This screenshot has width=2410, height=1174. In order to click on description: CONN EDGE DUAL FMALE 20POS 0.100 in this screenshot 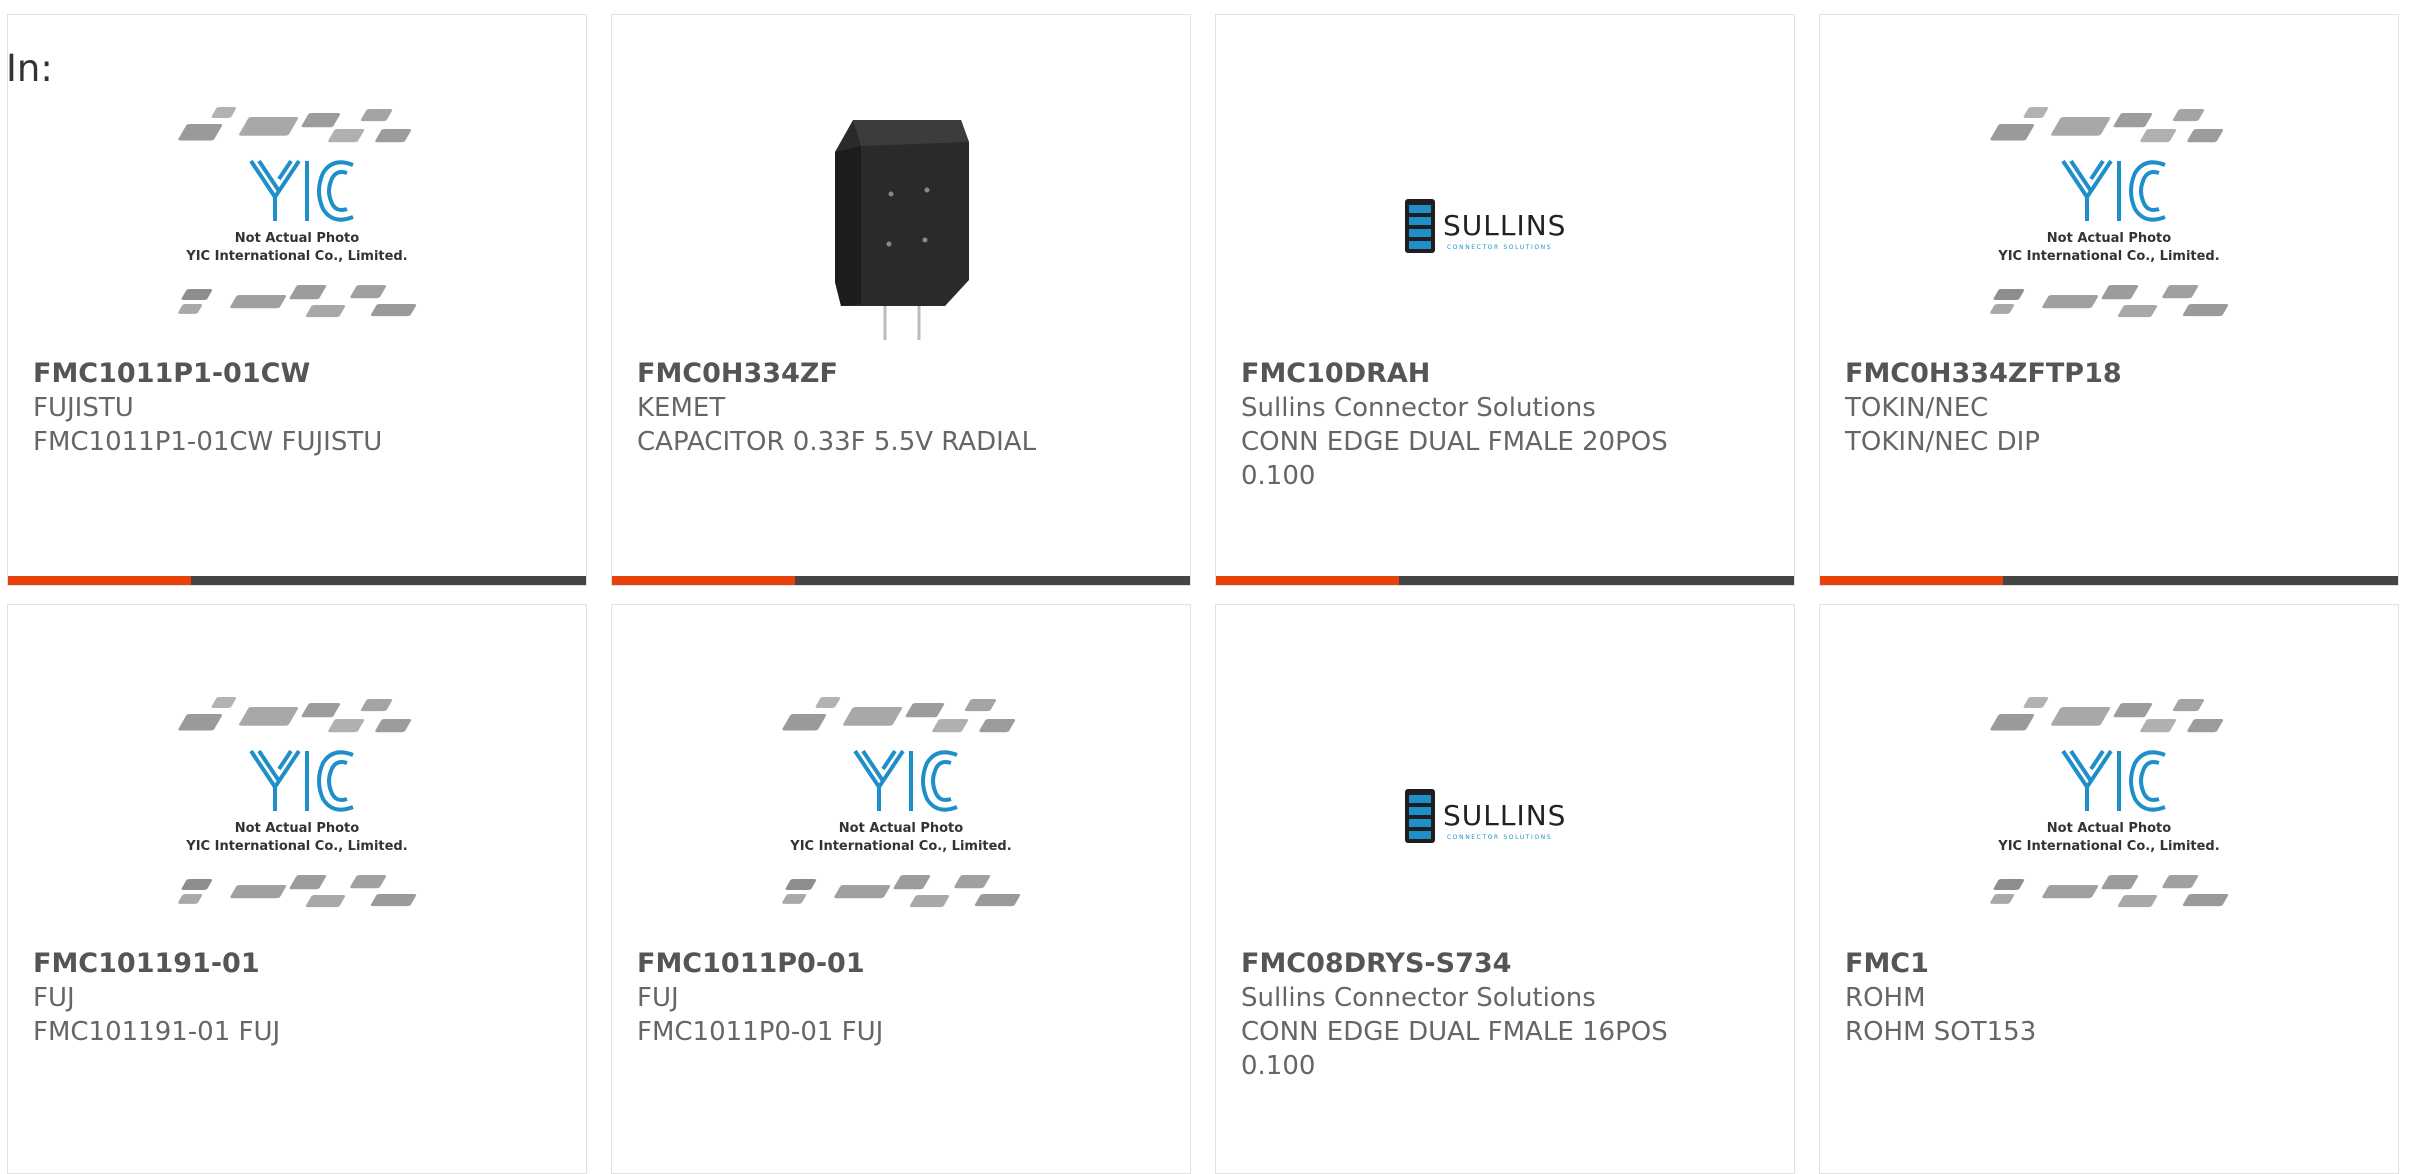, I will do `click(1454, 459)`.